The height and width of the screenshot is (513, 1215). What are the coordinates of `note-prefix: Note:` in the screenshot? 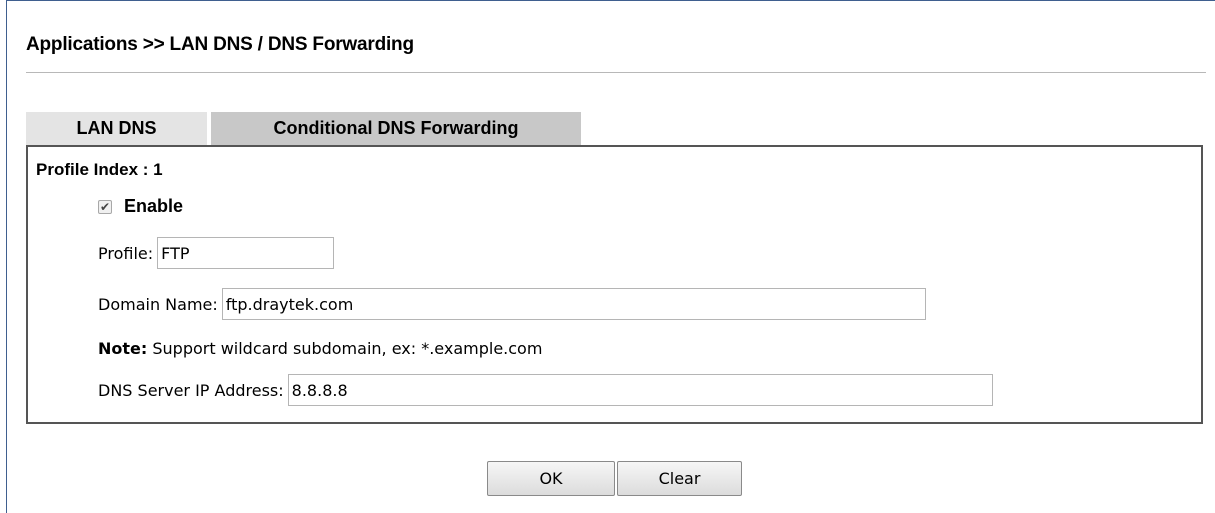 It's located at (123, 348).